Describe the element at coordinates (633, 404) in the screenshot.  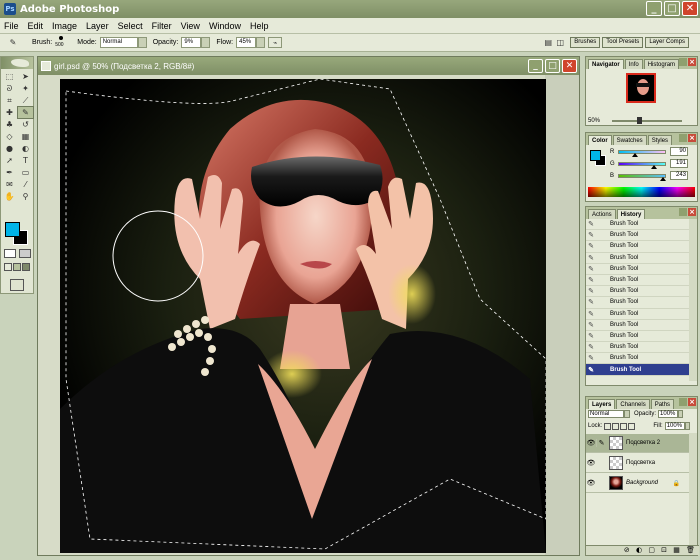
I see `tab-channels: Channels` at that location.